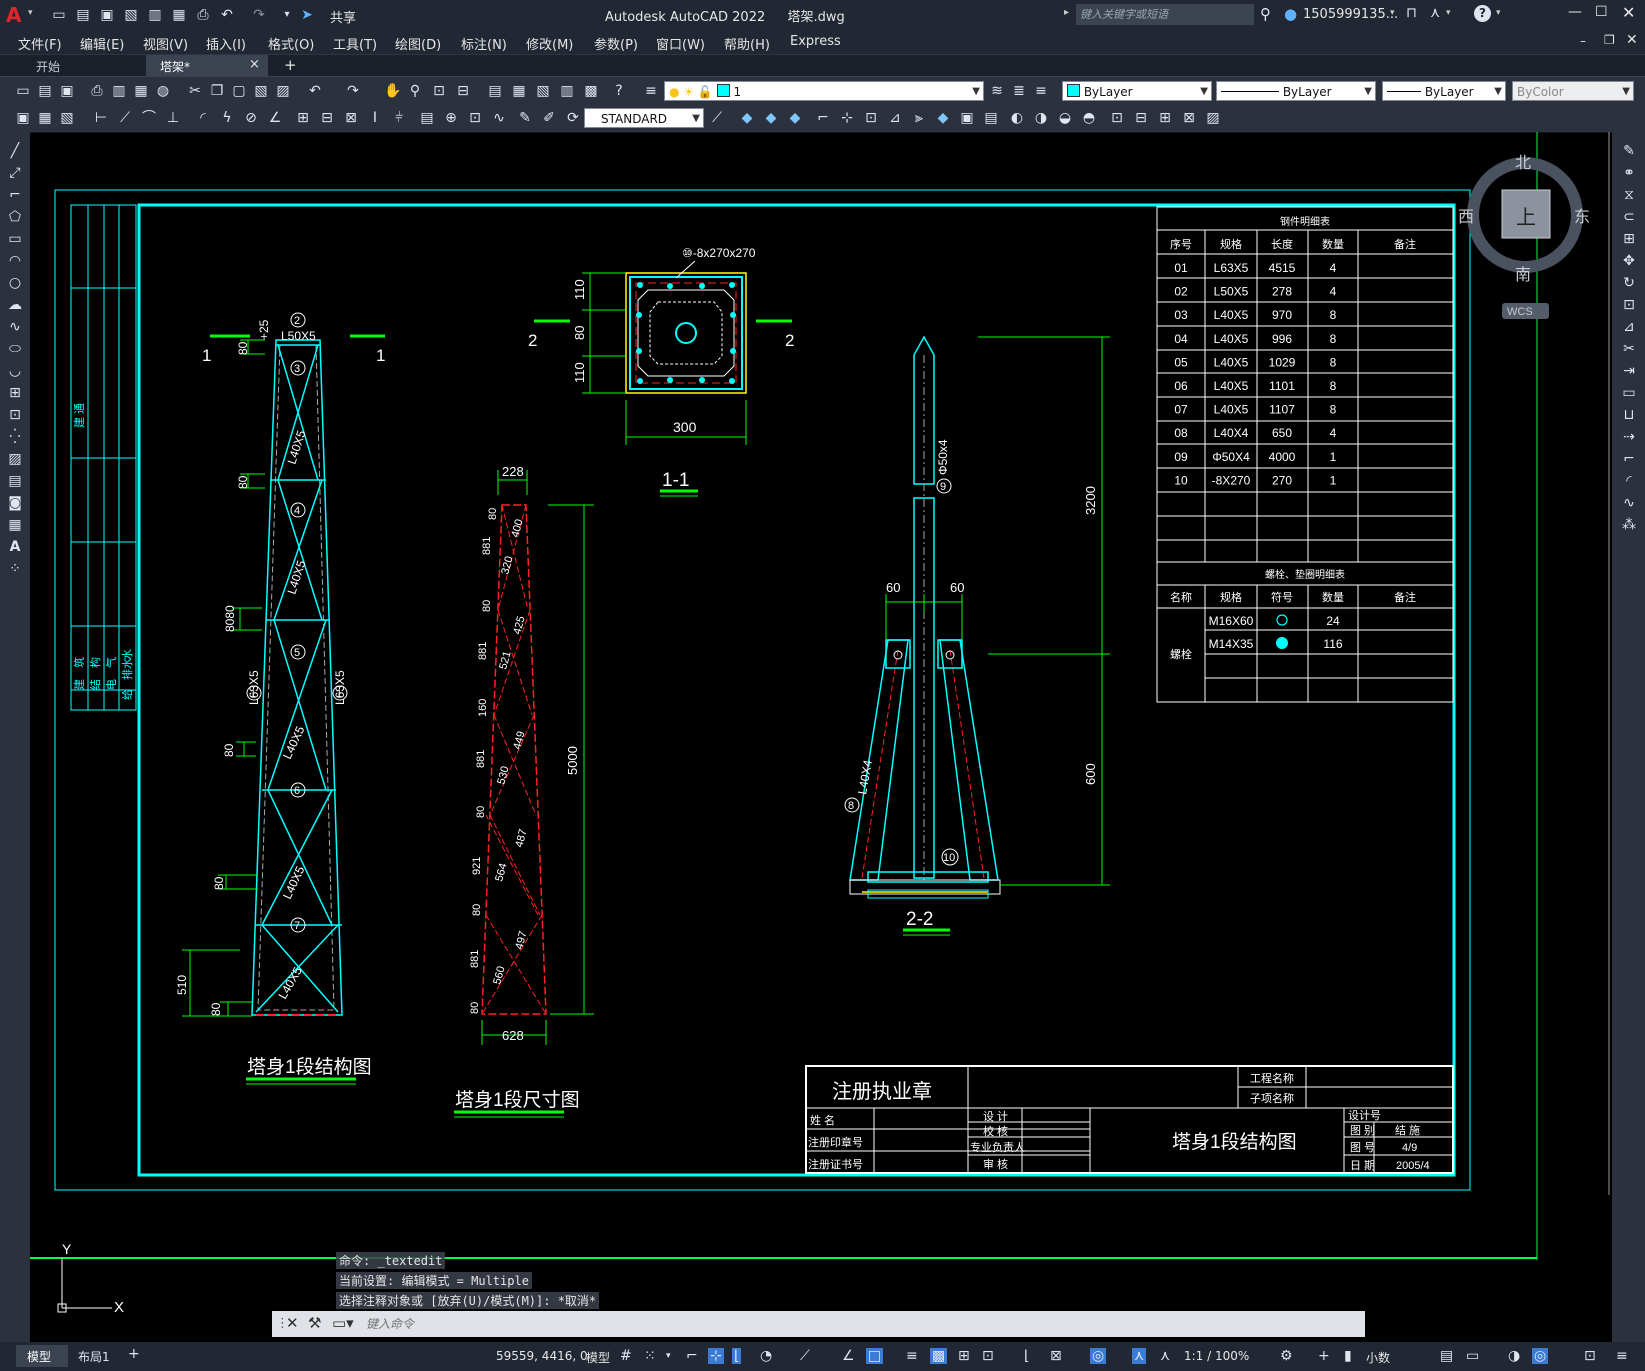  I want to click on new-tab-button: +, so click(290, 65).